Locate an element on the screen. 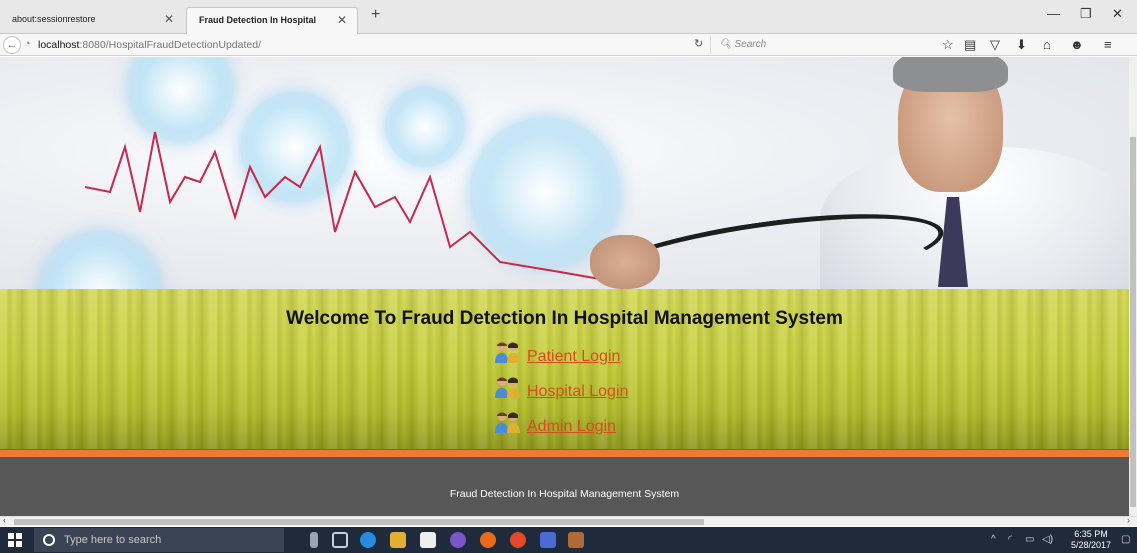 This screenshot has height=553, width=1137. cortana-icon is located at coordinates (49, 540).